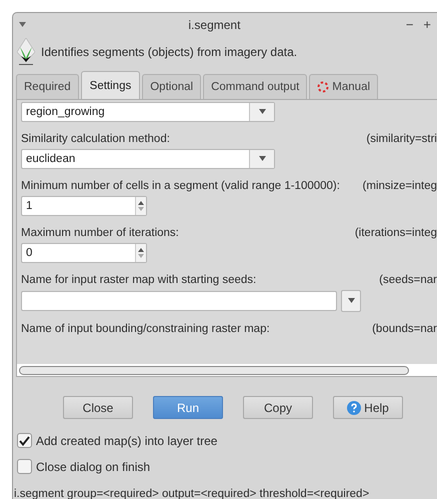 The image size is (437, 499). Describe the element at coordinates (408, 280) in the screenshot. I see `parameter-hint: (seeds=nar` at that location.